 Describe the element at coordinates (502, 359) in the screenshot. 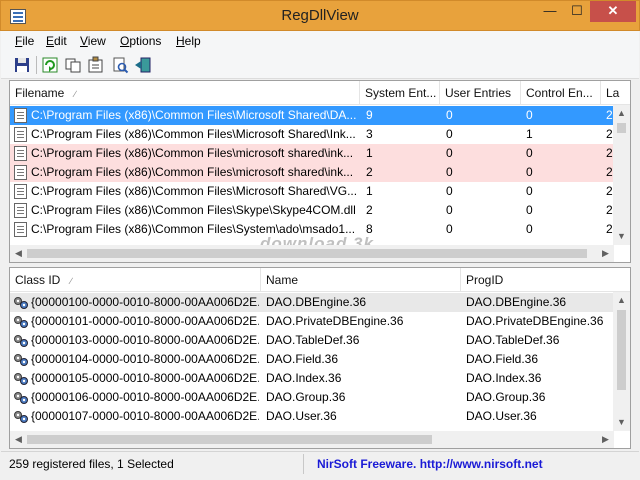

I see `cell-progid: DAO.Field.36` at that location.